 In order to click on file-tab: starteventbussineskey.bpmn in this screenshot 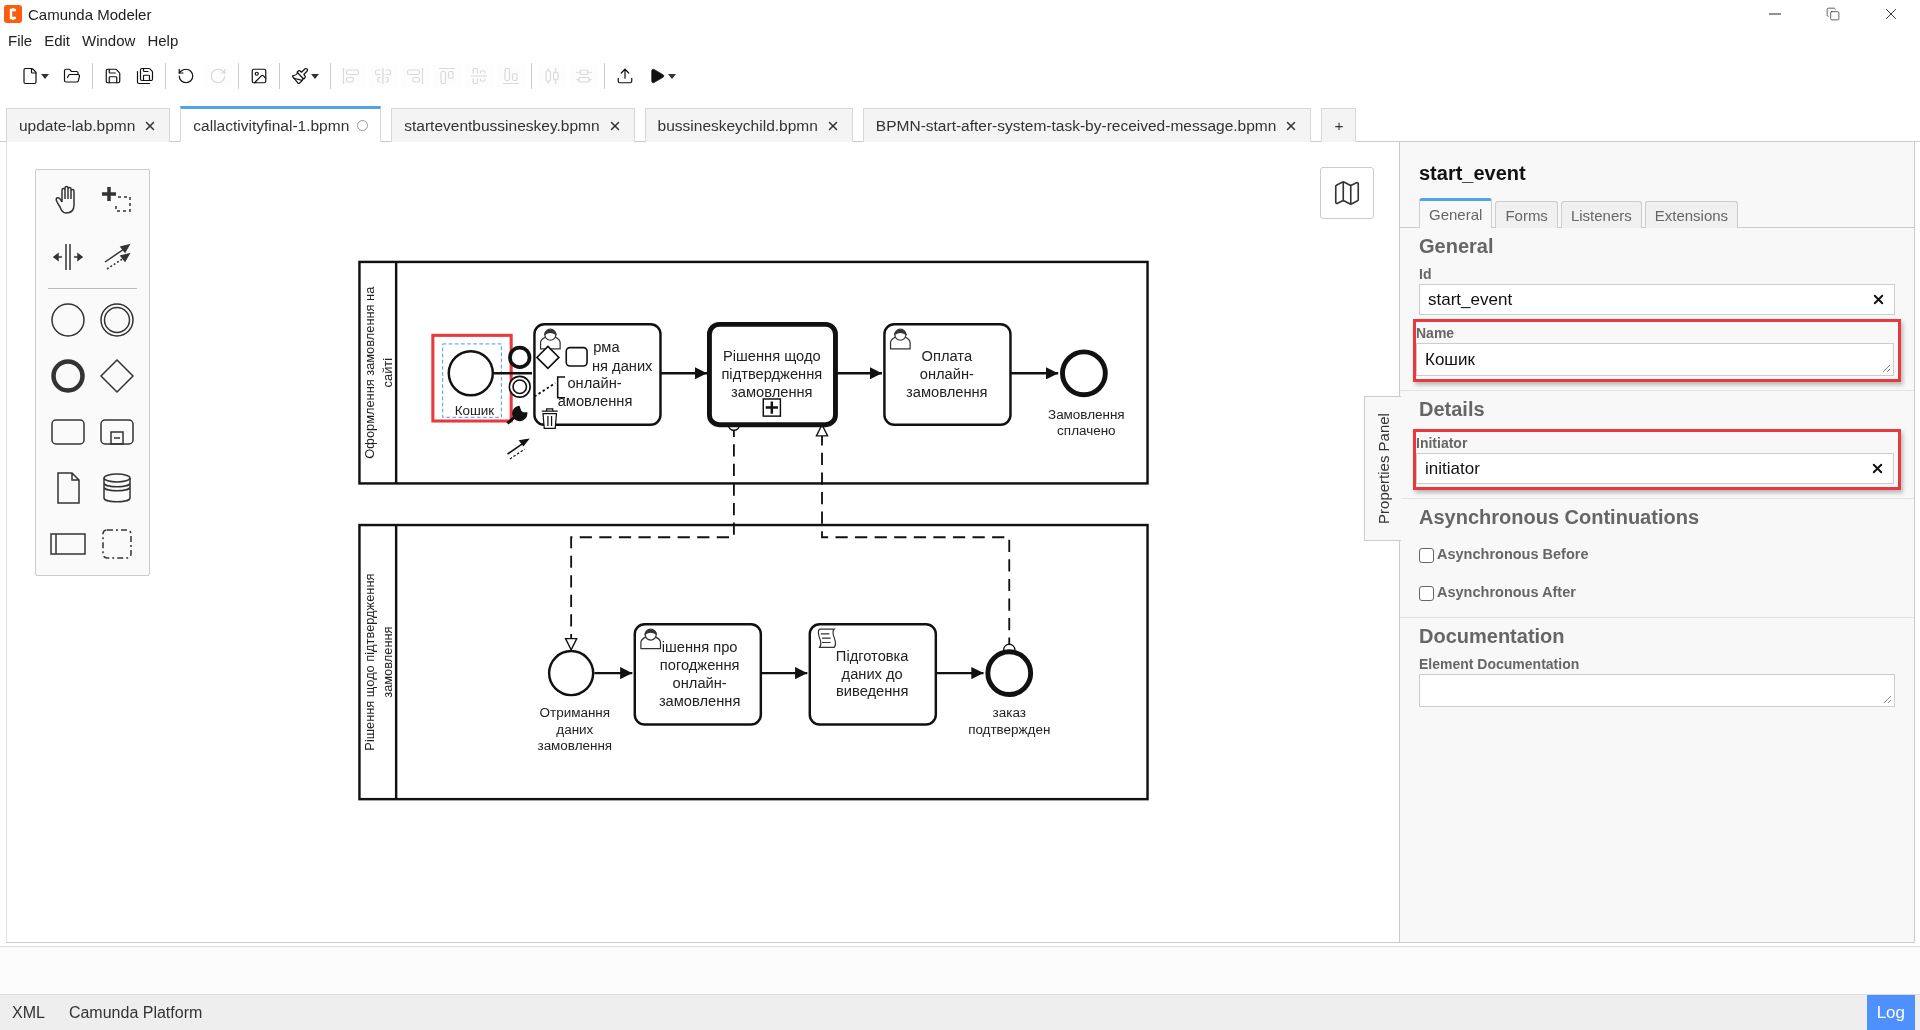, I will do `click(513, 125)`.